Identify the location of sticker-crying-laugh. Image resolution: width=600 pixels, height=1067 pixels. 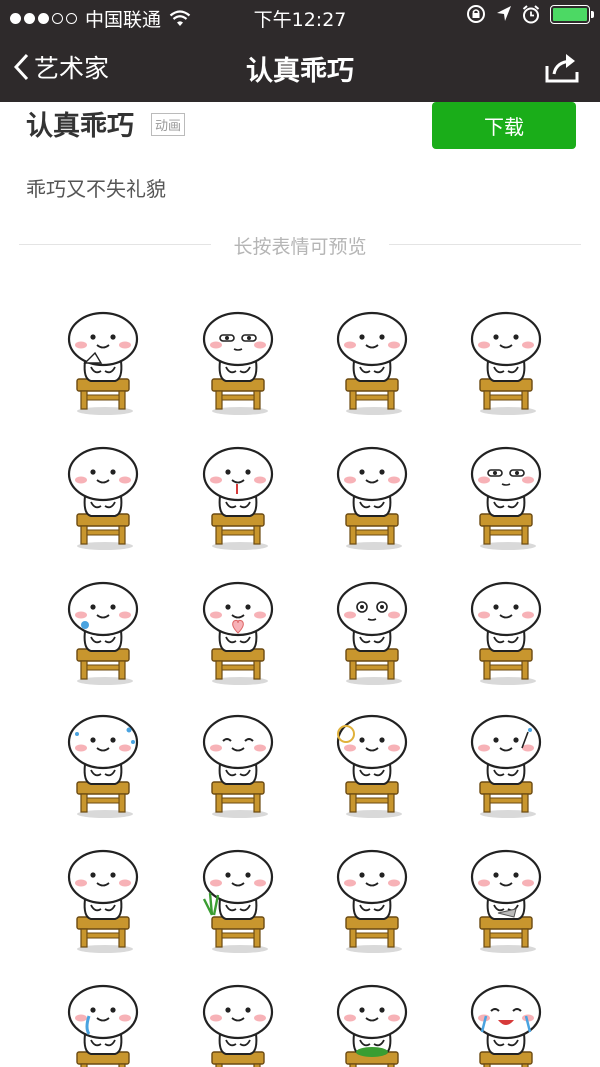
(508, 1022).